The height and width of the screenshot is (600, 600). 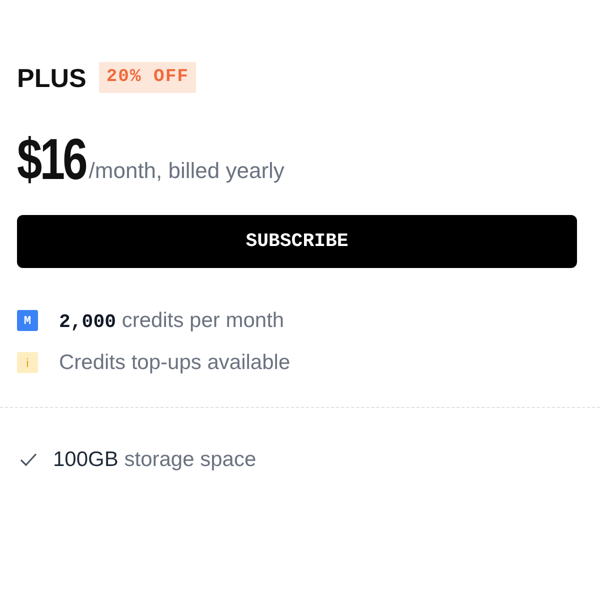 I want to click on price-amount: $16, so click(x=52, y=159).